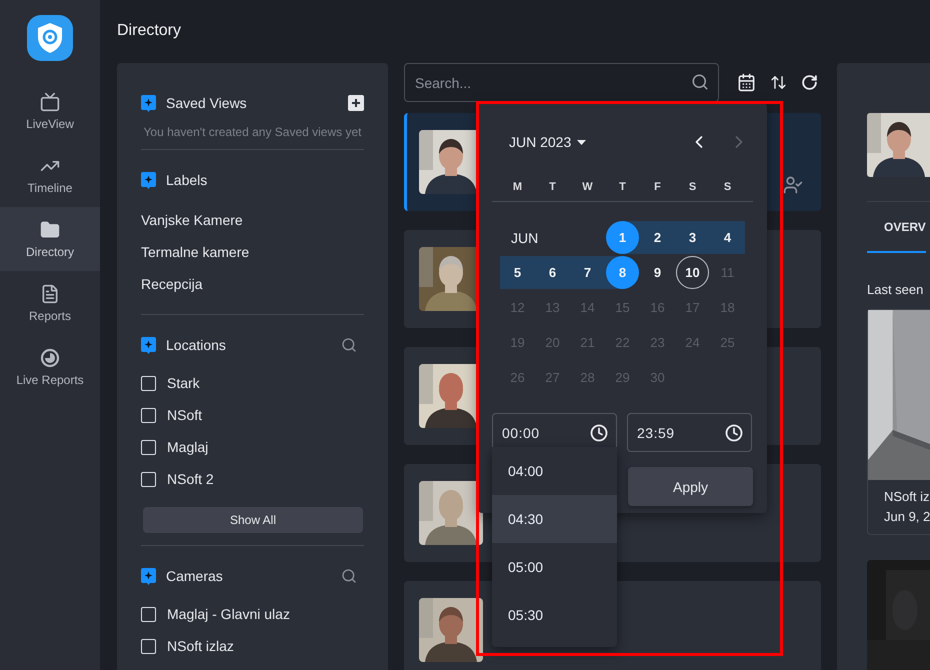  Describe the element at coordinates (778, 82) in the screenshot. I see `sort-icon` at that location.